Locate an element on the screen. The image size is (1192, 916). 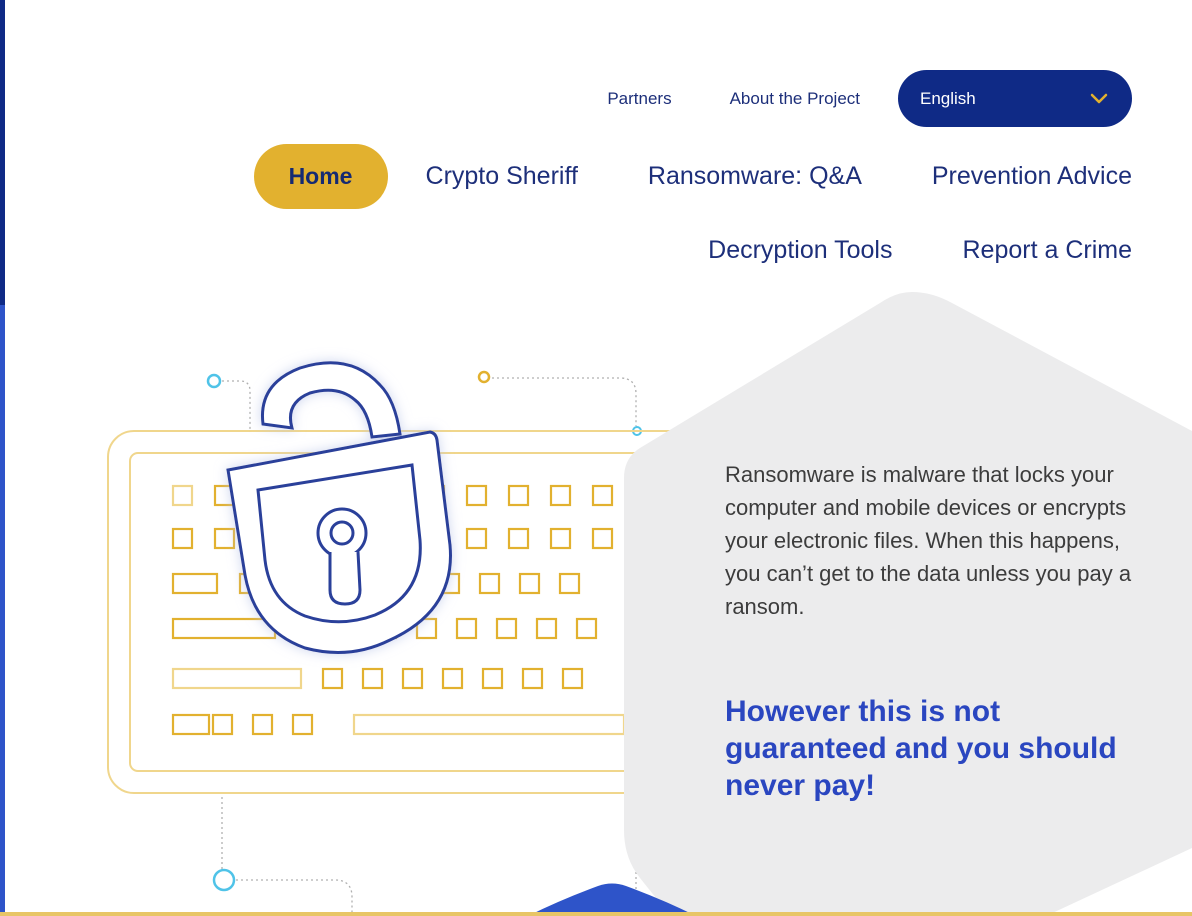
chevron-down-icon is located at coordinates (1099, 98).